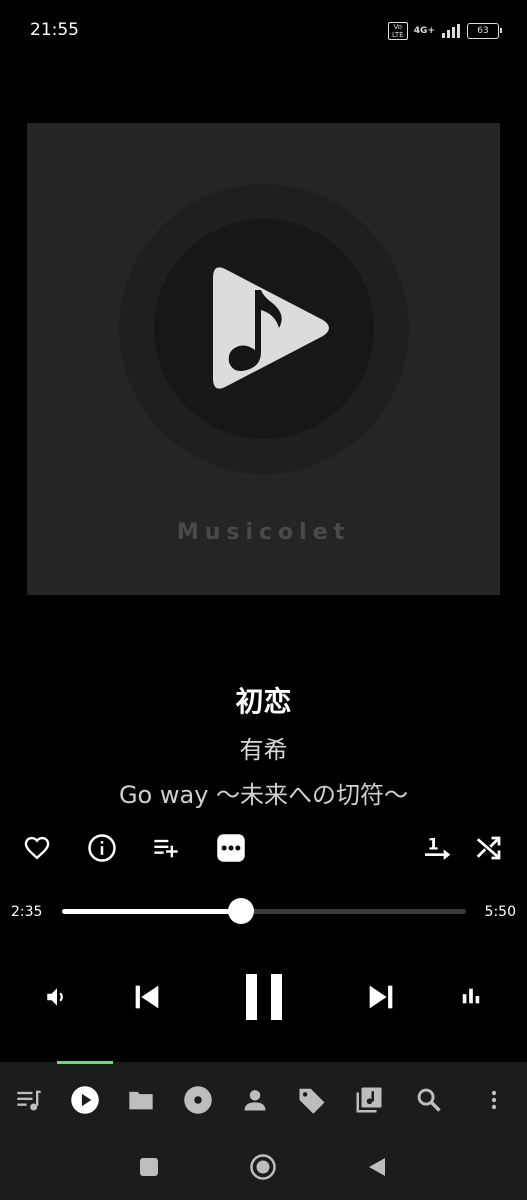 This screenshot has height=1200, width=527. I want to click on home-button, so click(263, 1167).